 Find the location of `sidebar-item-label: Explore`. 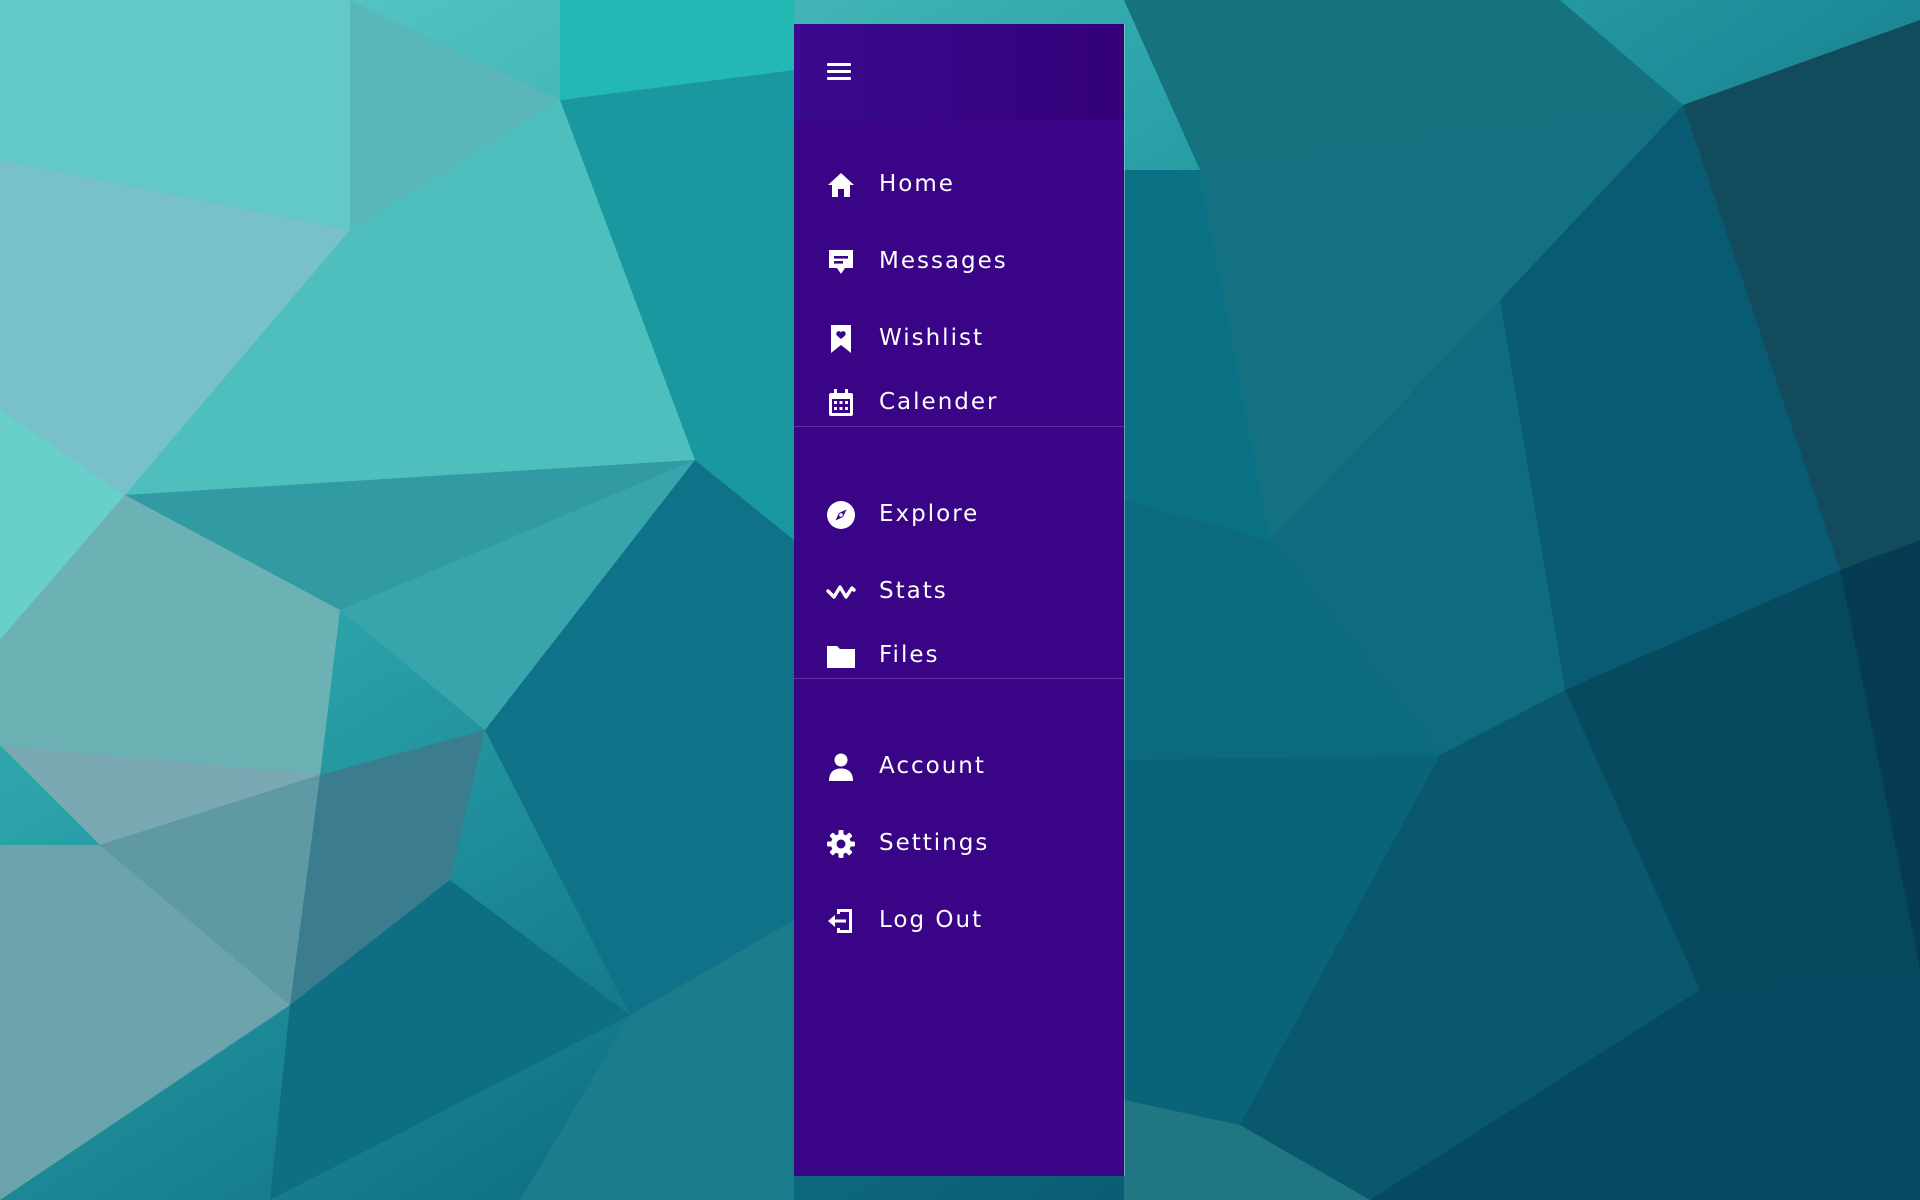

sidebar-item-label: Explore is located at coordinates (929, 514).